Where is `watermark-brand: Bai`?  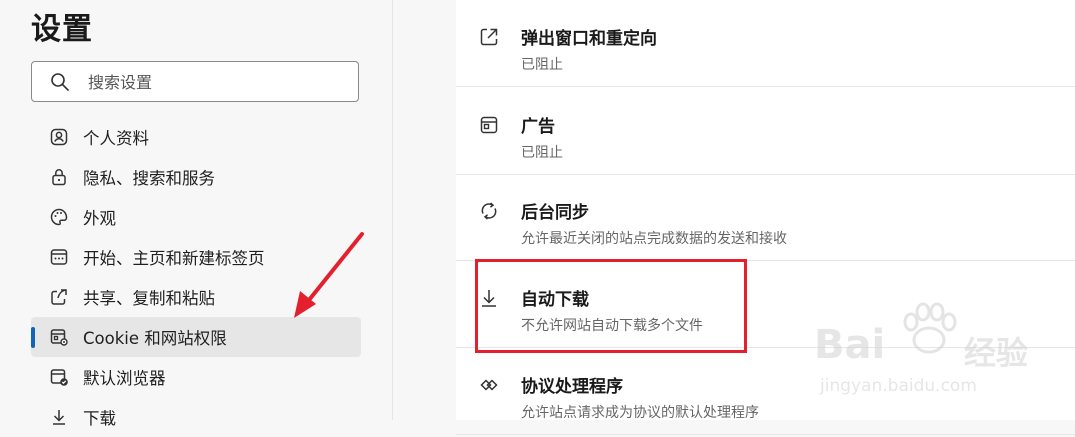
watermark-brand: Bai is located at coordinates (850, 345).